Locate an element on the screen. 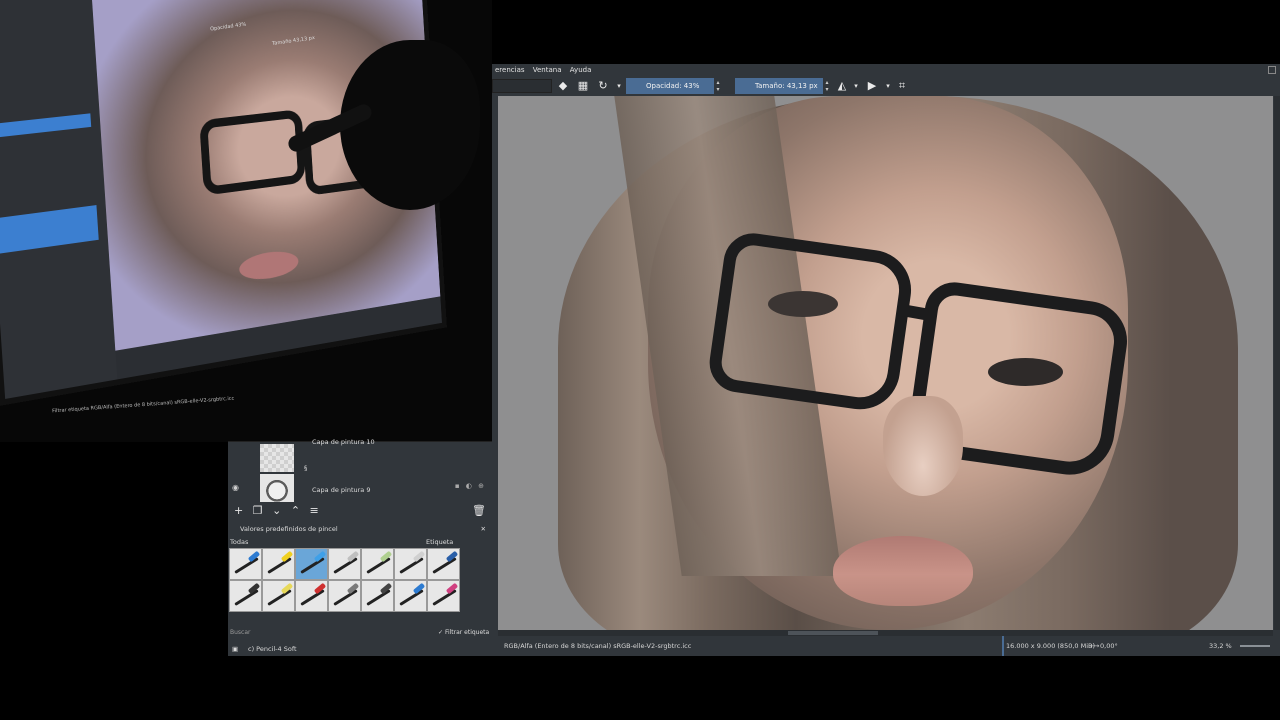 The image size is (1280, 720). menu-preferences: erencias is located at coordinates (510, 70).